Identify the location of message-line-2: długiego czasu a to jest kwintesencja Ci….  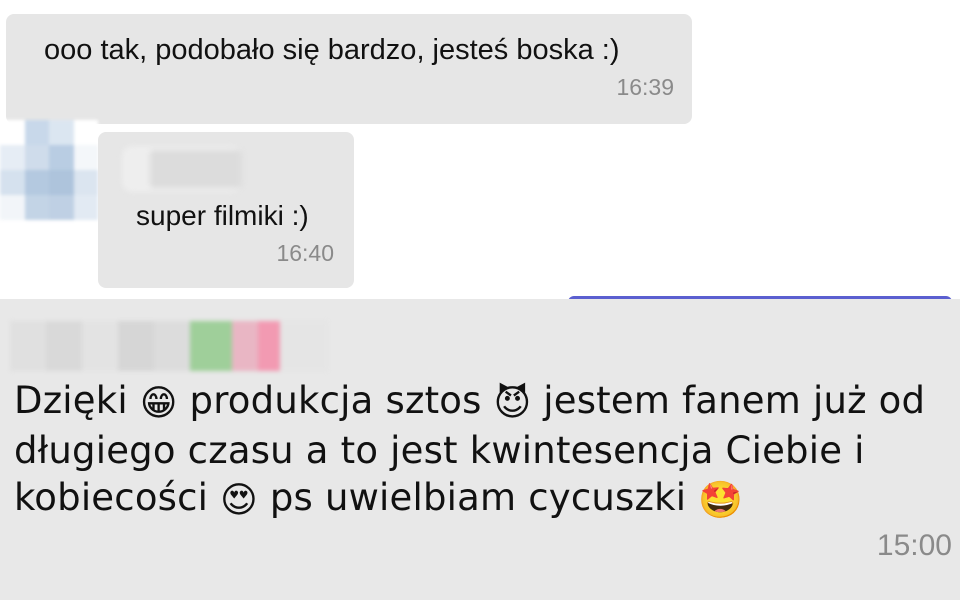
(484, 450).